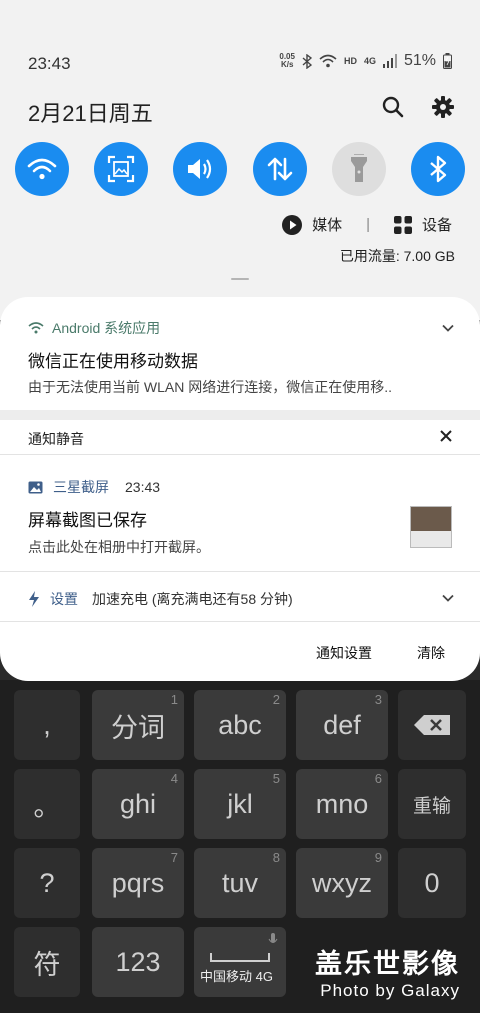  Describe the element at coordinates (47, 804) in the screenshot. I see `key-period: 。` at that location.